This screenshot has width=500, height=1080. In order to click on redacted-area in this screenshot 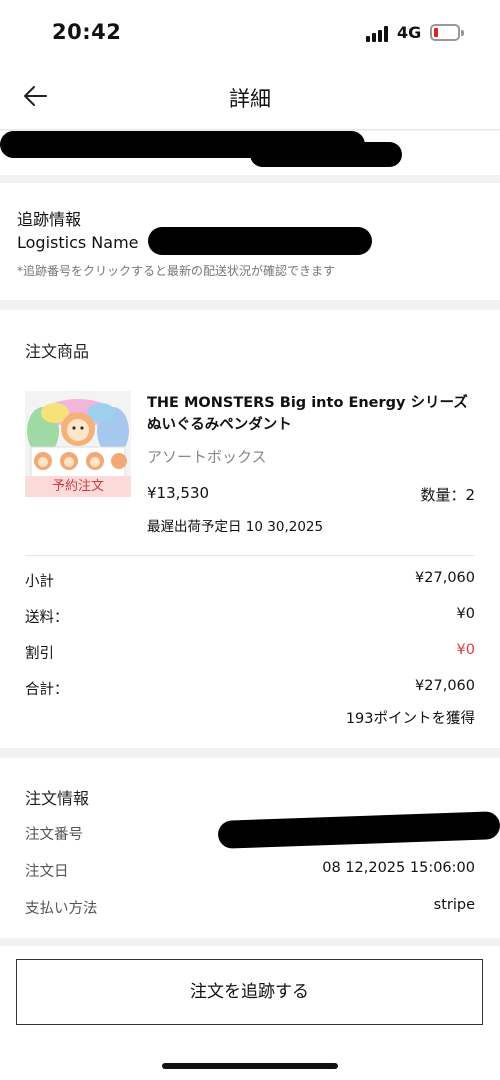, I will do `click(250, 153)`.